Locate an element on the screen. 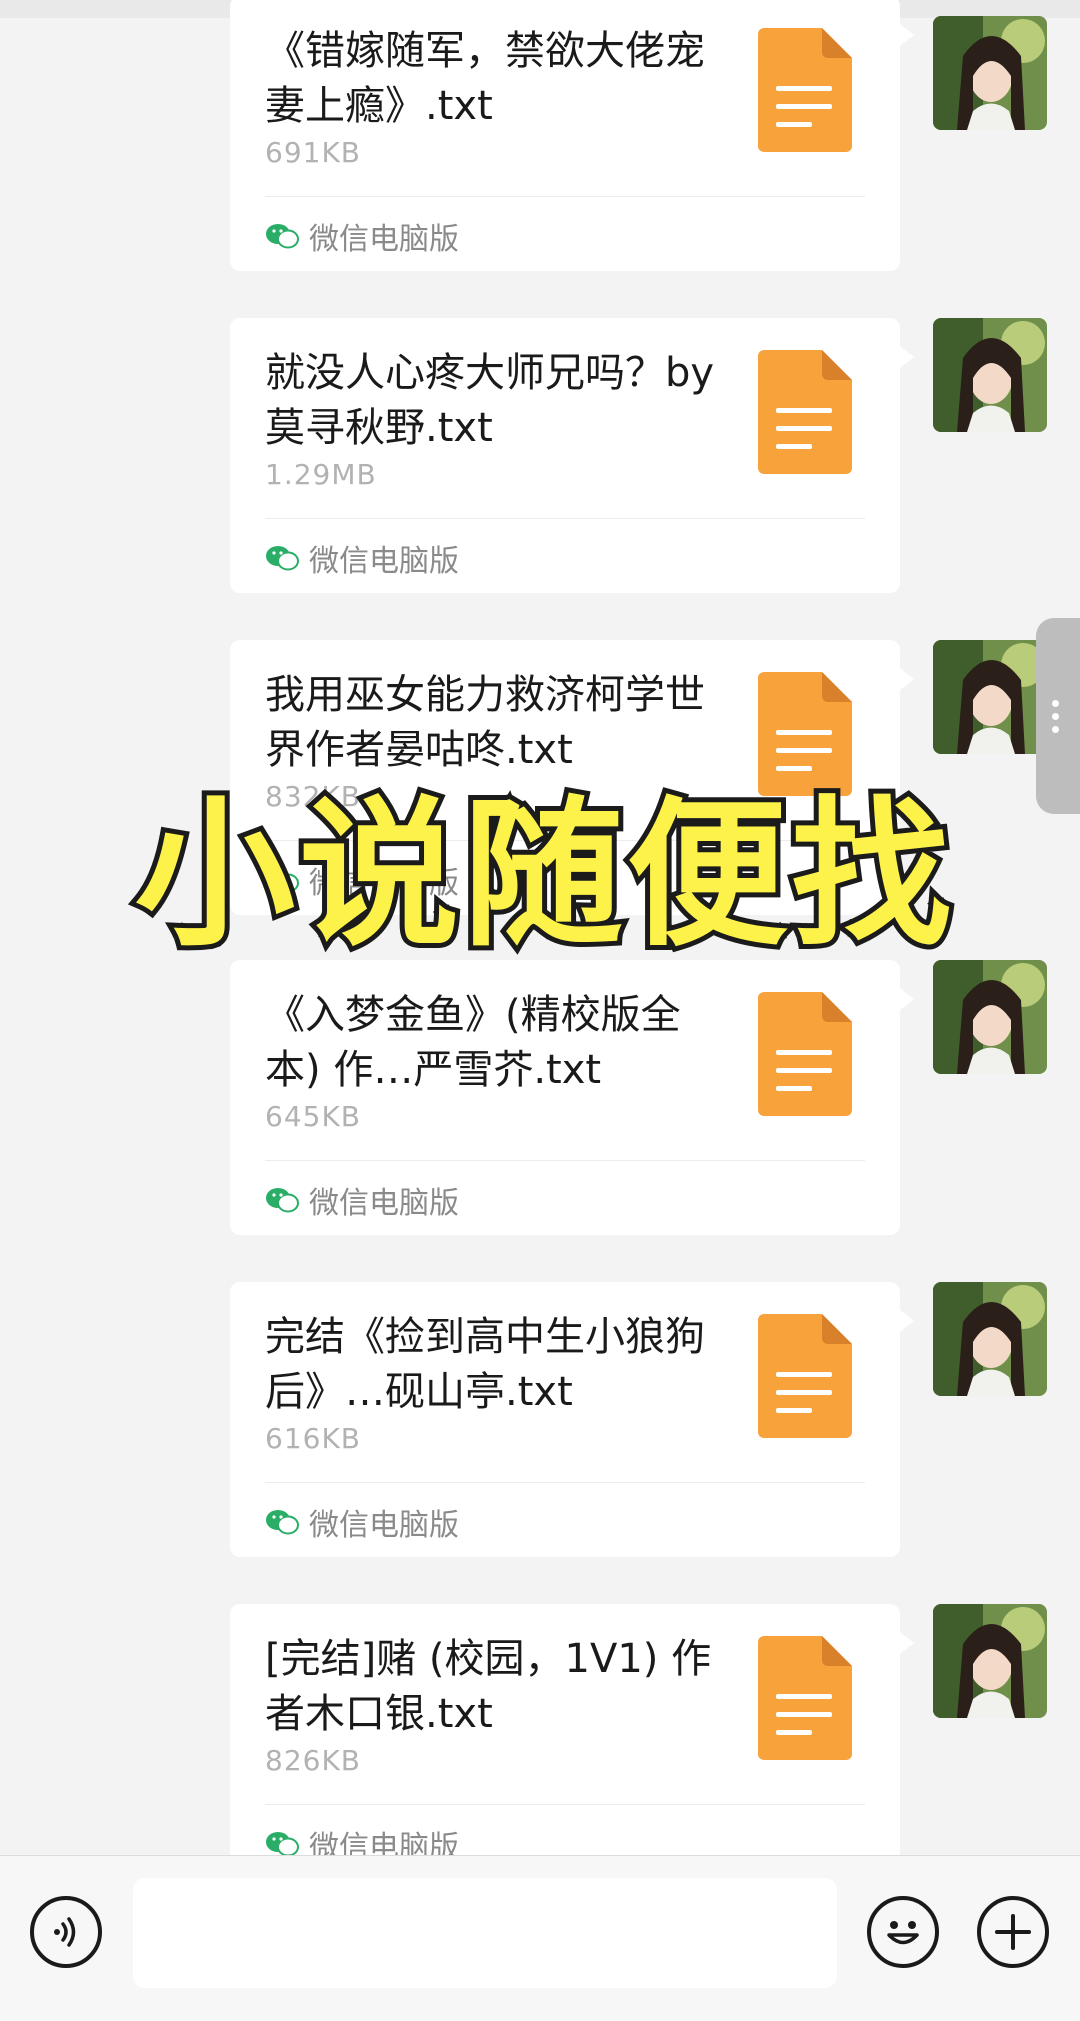 The image size is (1080, 2021). message-row: 完结《捡到高中生小狼狗后》…砚山亭.txt 616KB 微信电脑版 is located at coordinates (540, 1419).